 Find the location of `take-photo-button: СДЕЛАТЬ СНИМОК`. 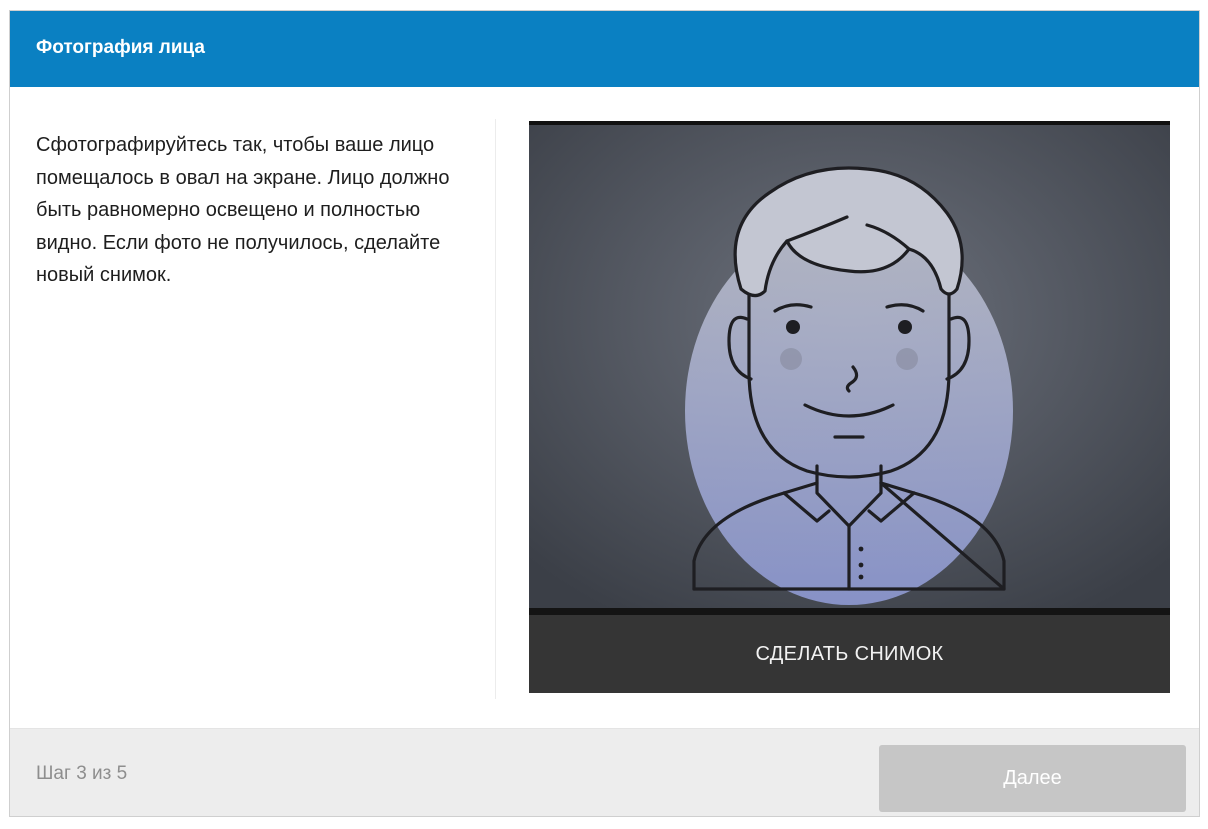

take-photo-button: СДЕЛАТЬ СНИМОК is located at coordinates (849, 654).